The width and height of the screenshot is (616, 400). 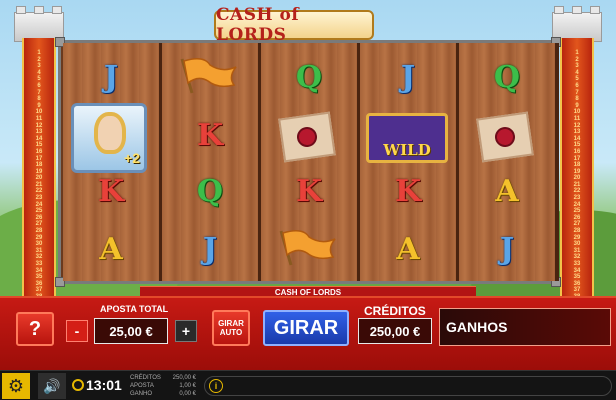 I want to click on reel-2: KQJ, so click(x=212, y=162).